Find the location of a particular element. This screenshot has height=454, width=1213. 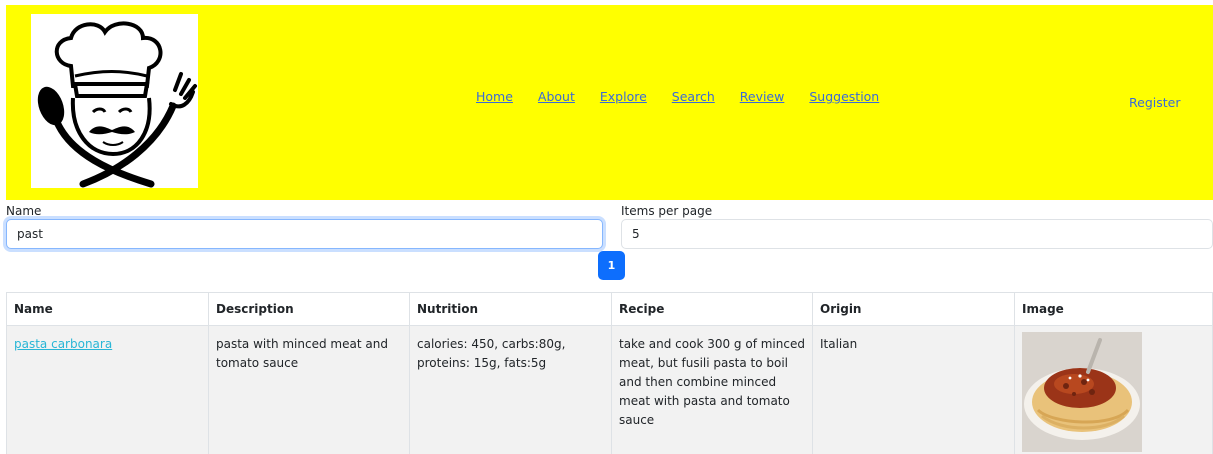

pasta-dish-image is located at coordinates (1082, 392).